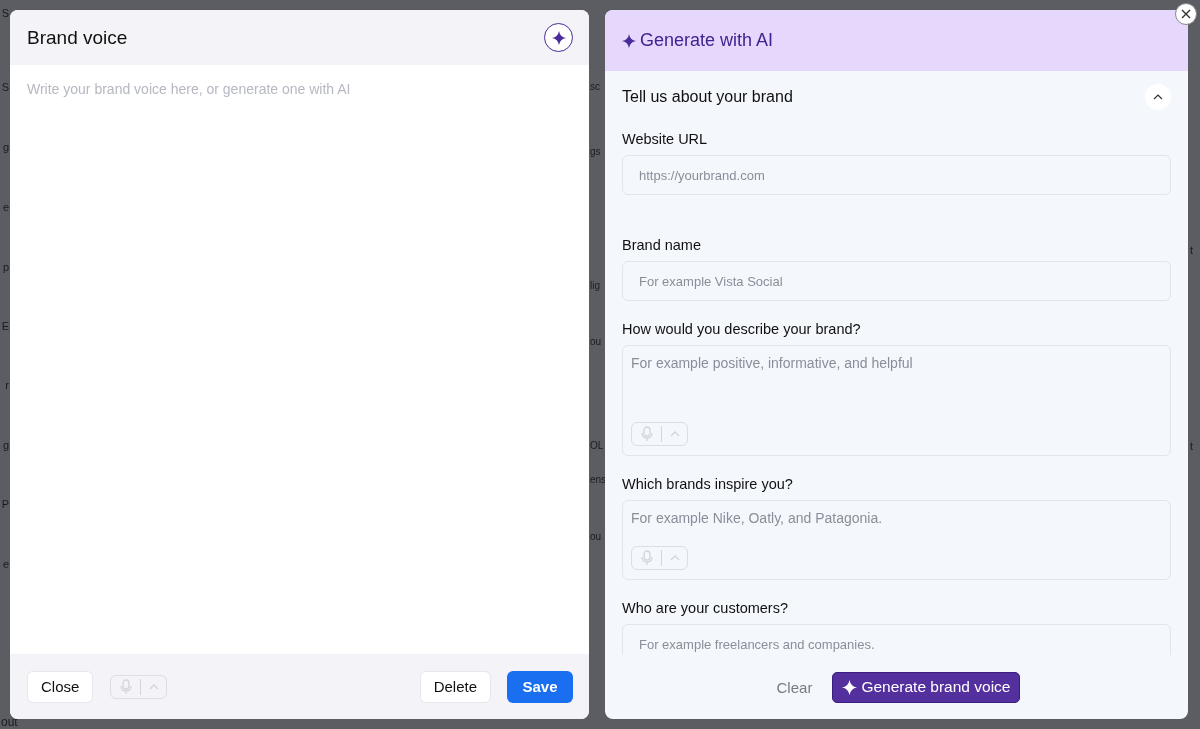 The image size is (1200, 729). I want to click on field-label: Which brands inspire you?, so click(708, 484).